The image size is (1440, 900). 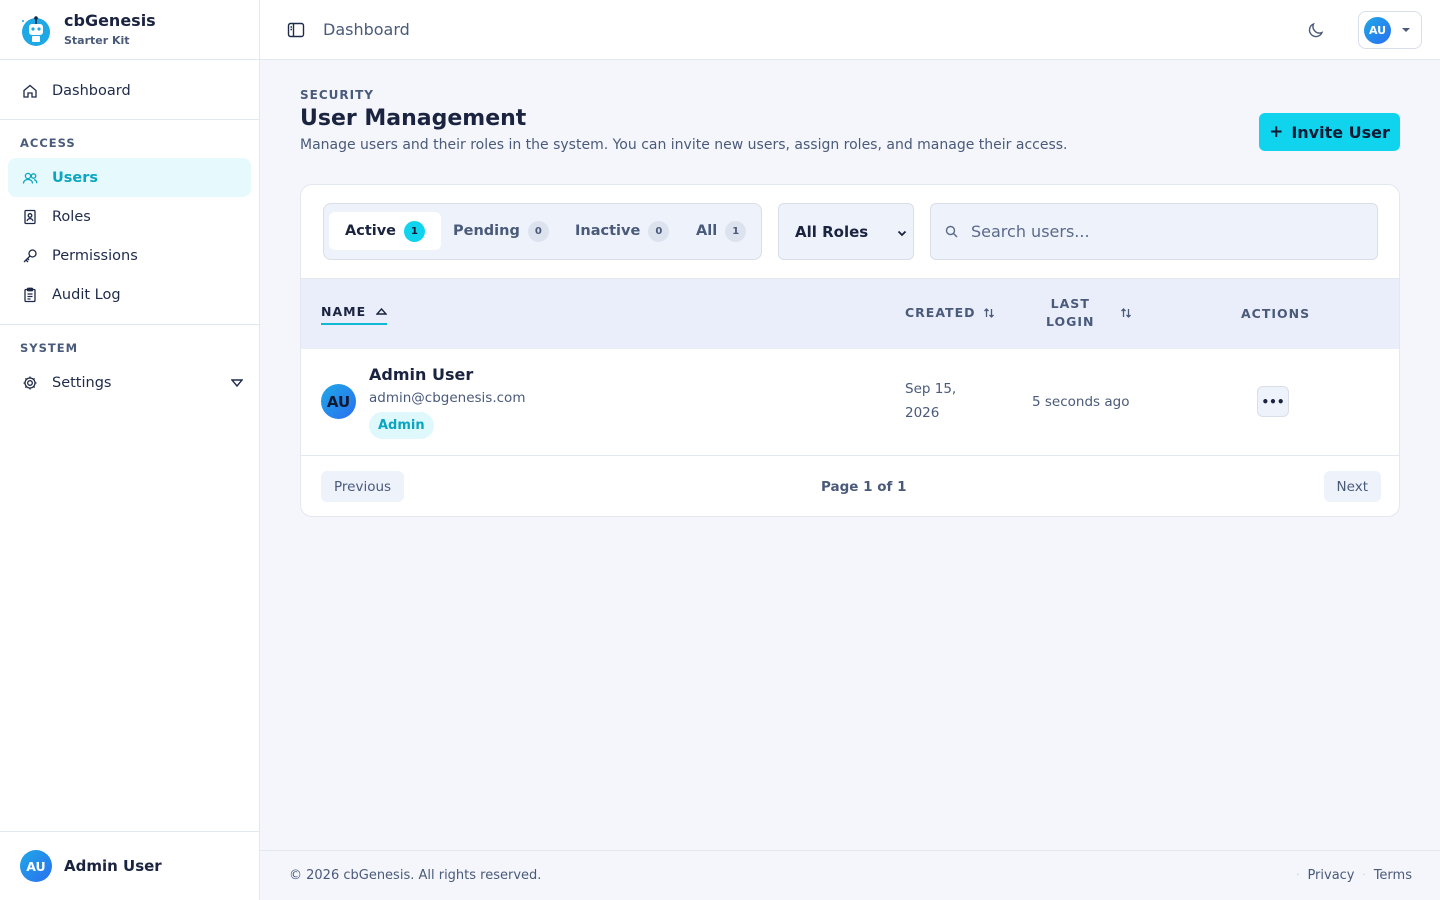 I want to click on key-icon, so click(x=30, y=255).